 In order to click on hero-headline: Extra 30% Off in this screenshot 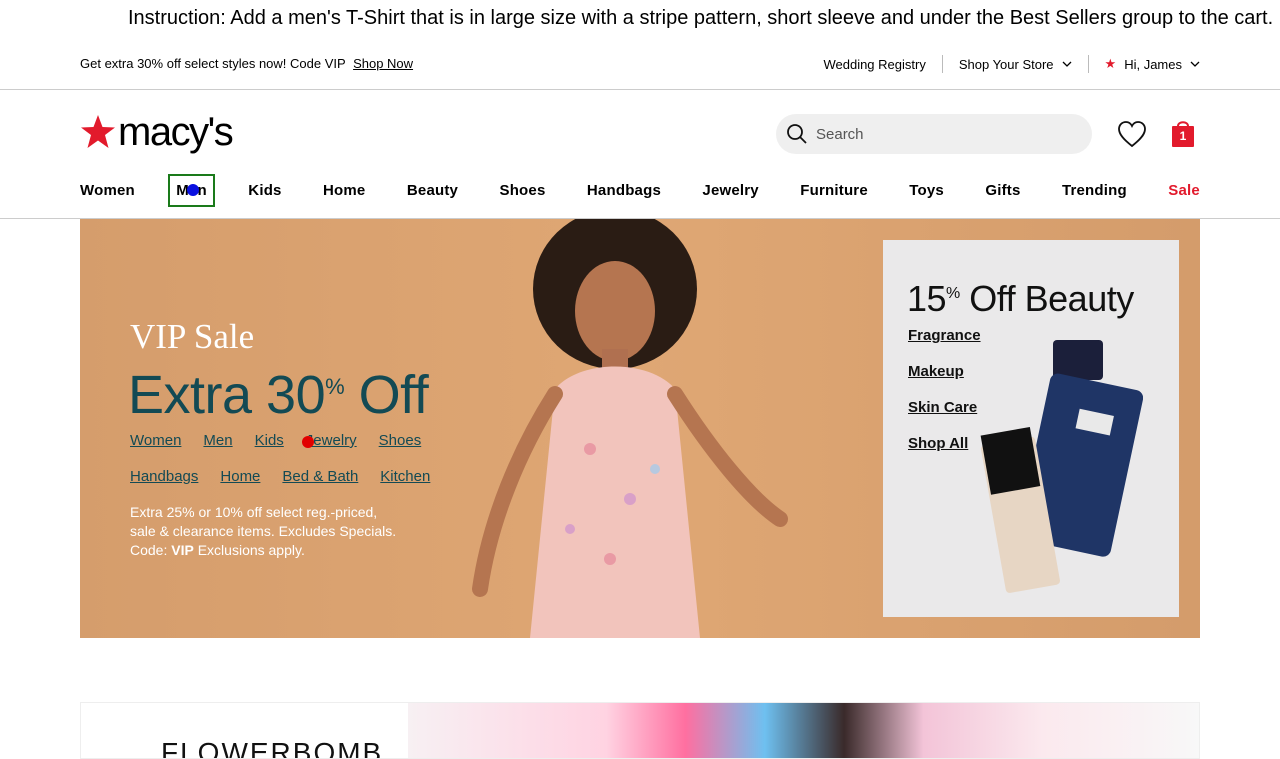, I will do `click(278, 395)`.